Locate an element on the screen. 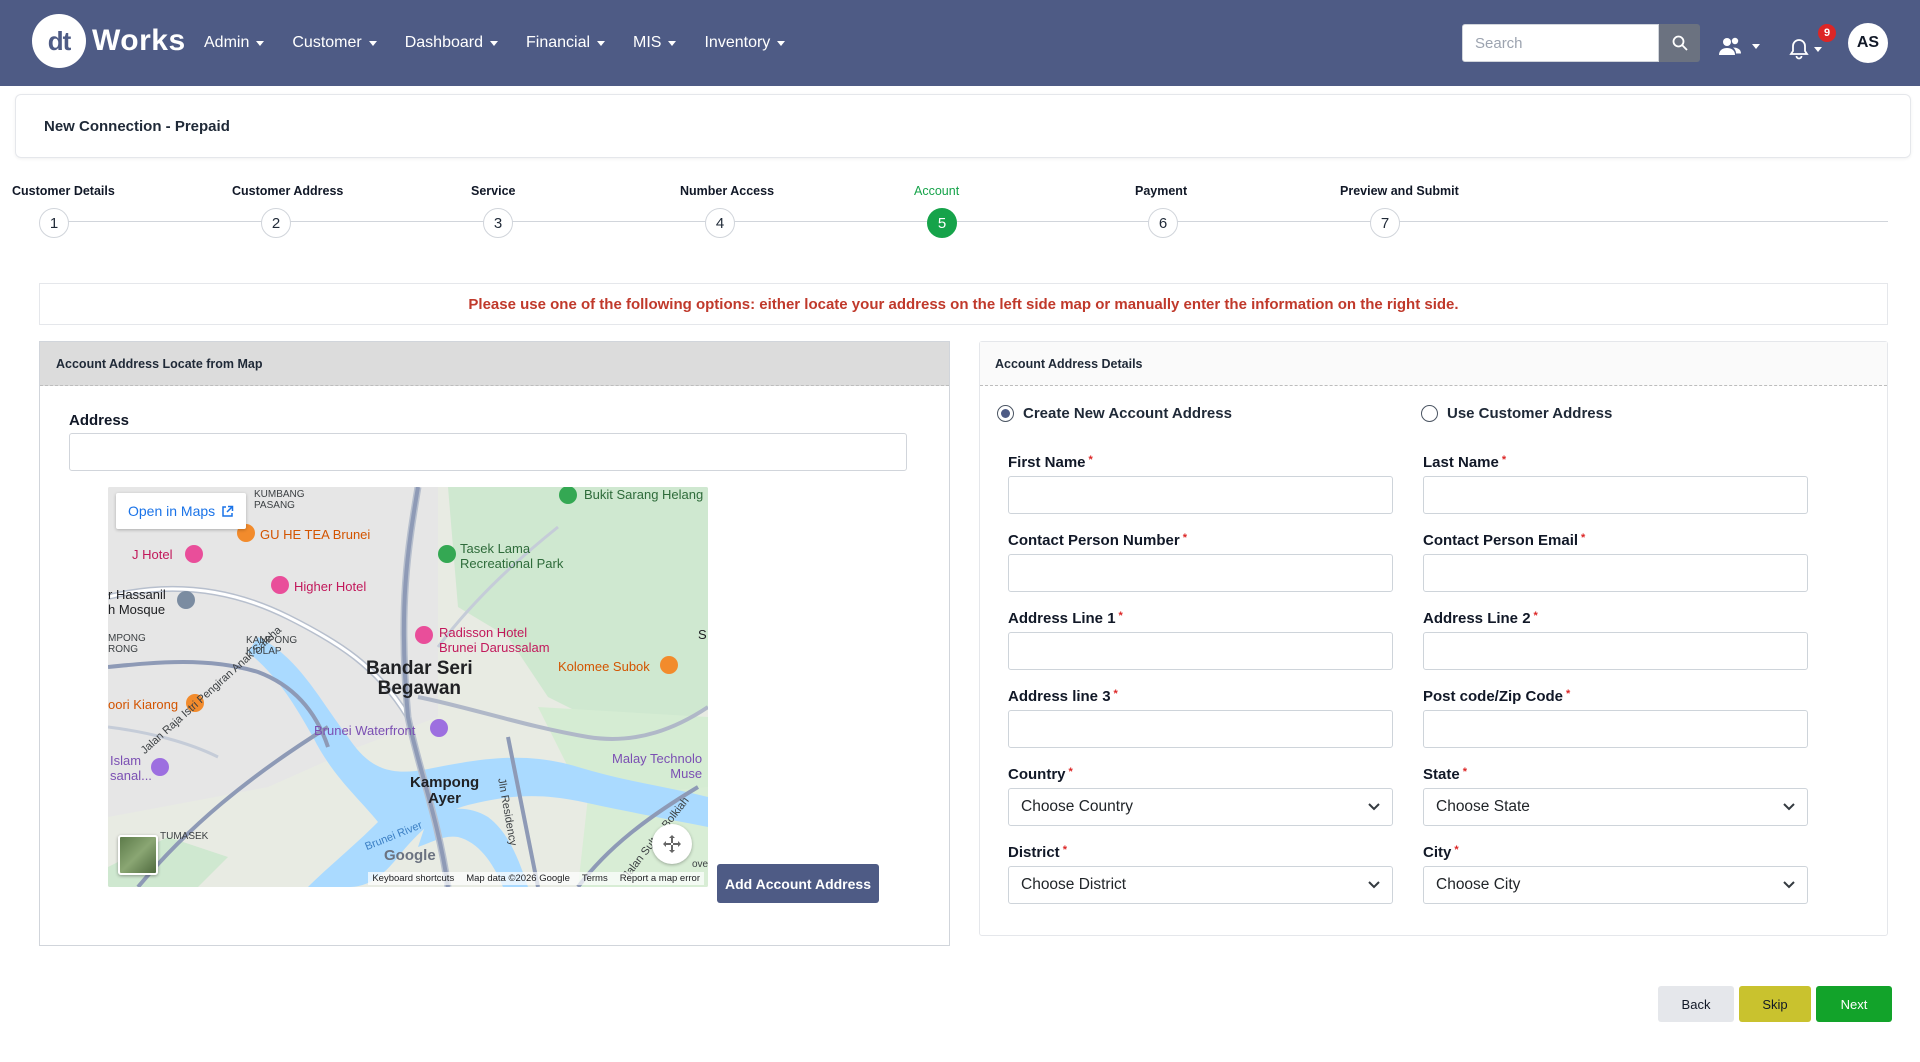  search-input is located at coordinates (1560, 43).